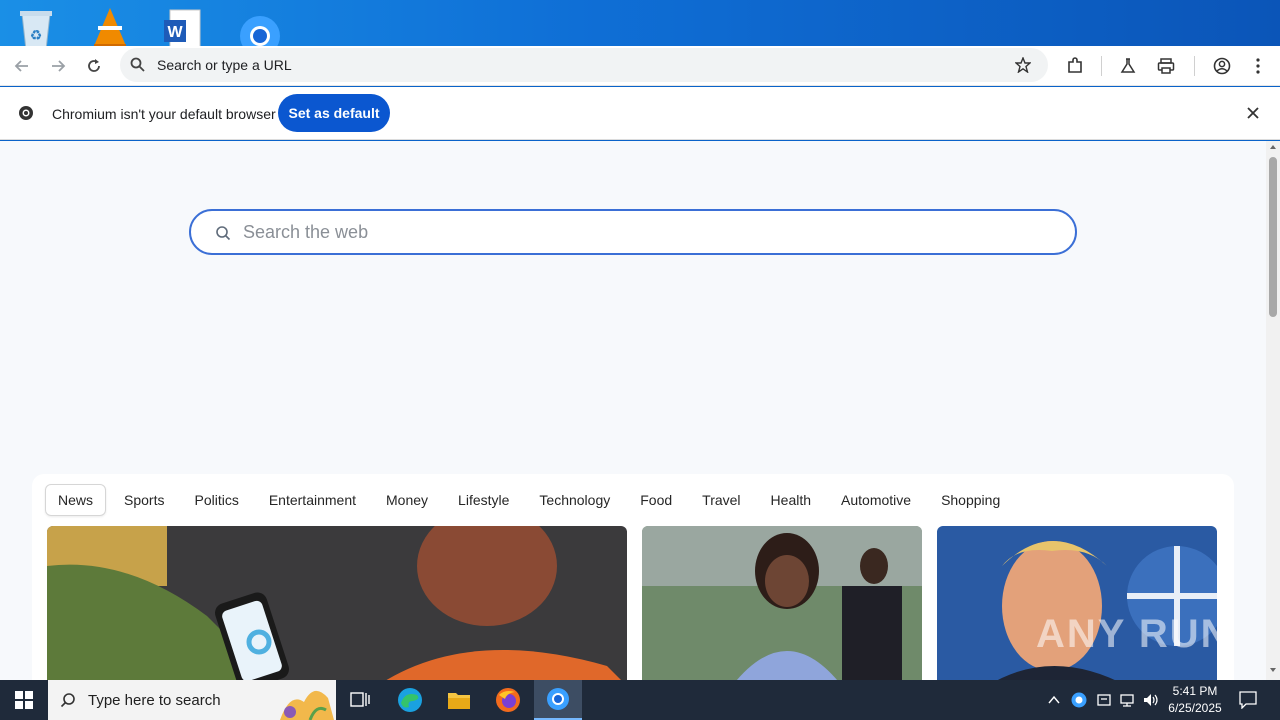 The height and width of the screenshot is (720, 1280). What do you see at coordinates (76, 500) in the screenshot?
I see `tab-news: News` at bounding box center [76, 500].